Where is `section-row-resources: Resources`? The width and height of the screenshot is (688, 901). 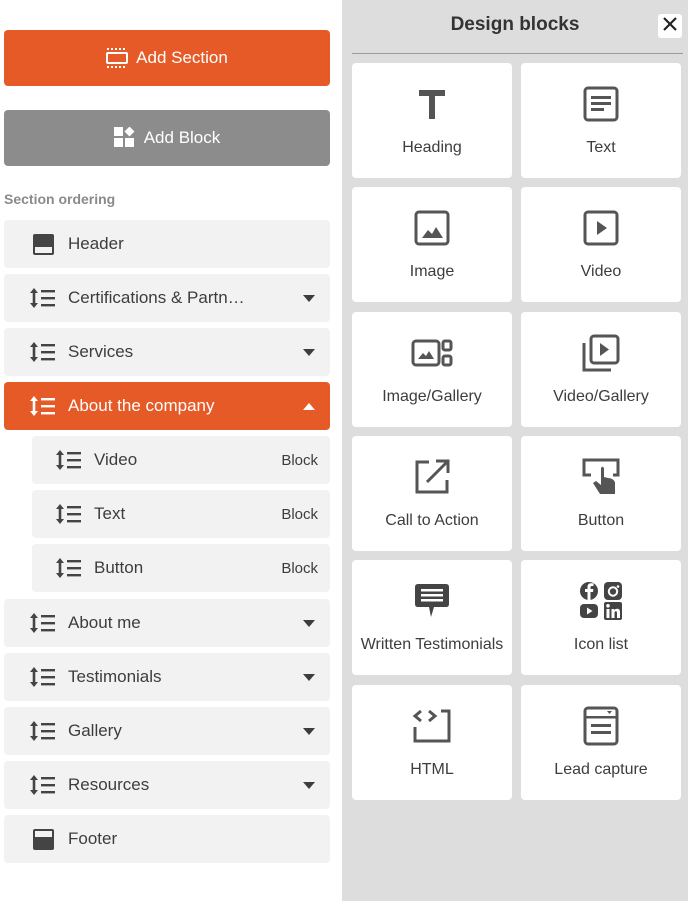
section-row-resources: Resources is located at coordinates (167, 785).